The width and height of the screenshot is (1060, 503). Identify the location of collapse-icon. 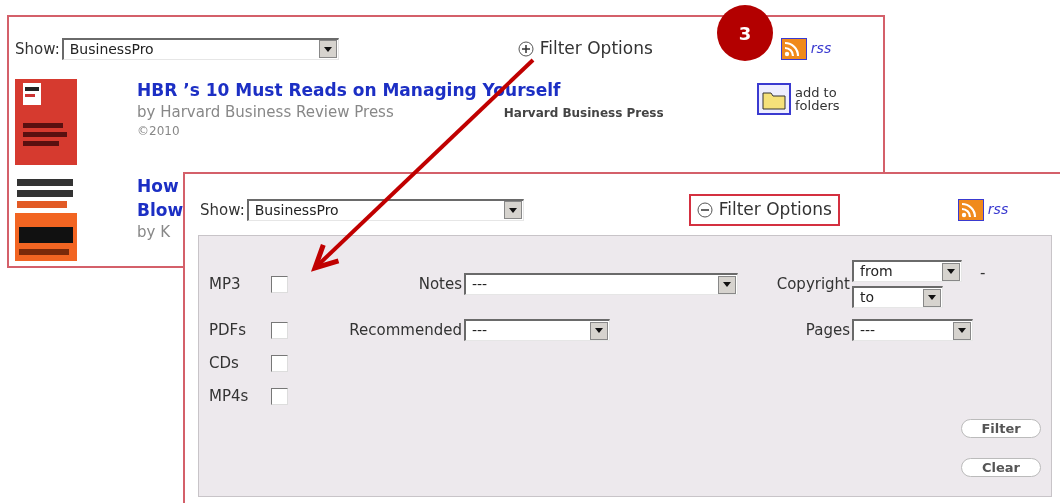
(704, 209).